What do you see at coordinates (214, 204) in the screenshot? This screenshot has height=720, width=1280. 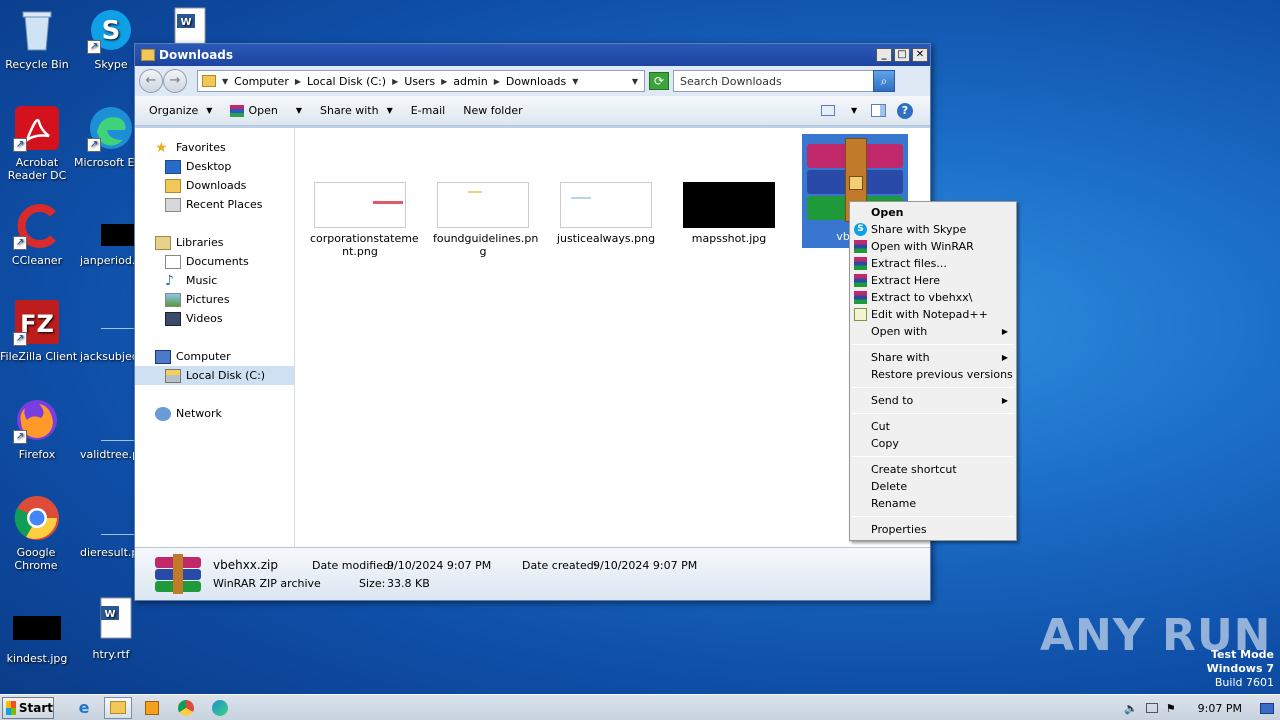 I see `nav-recent-places: Recent Places` at bounding box center [214, 204].